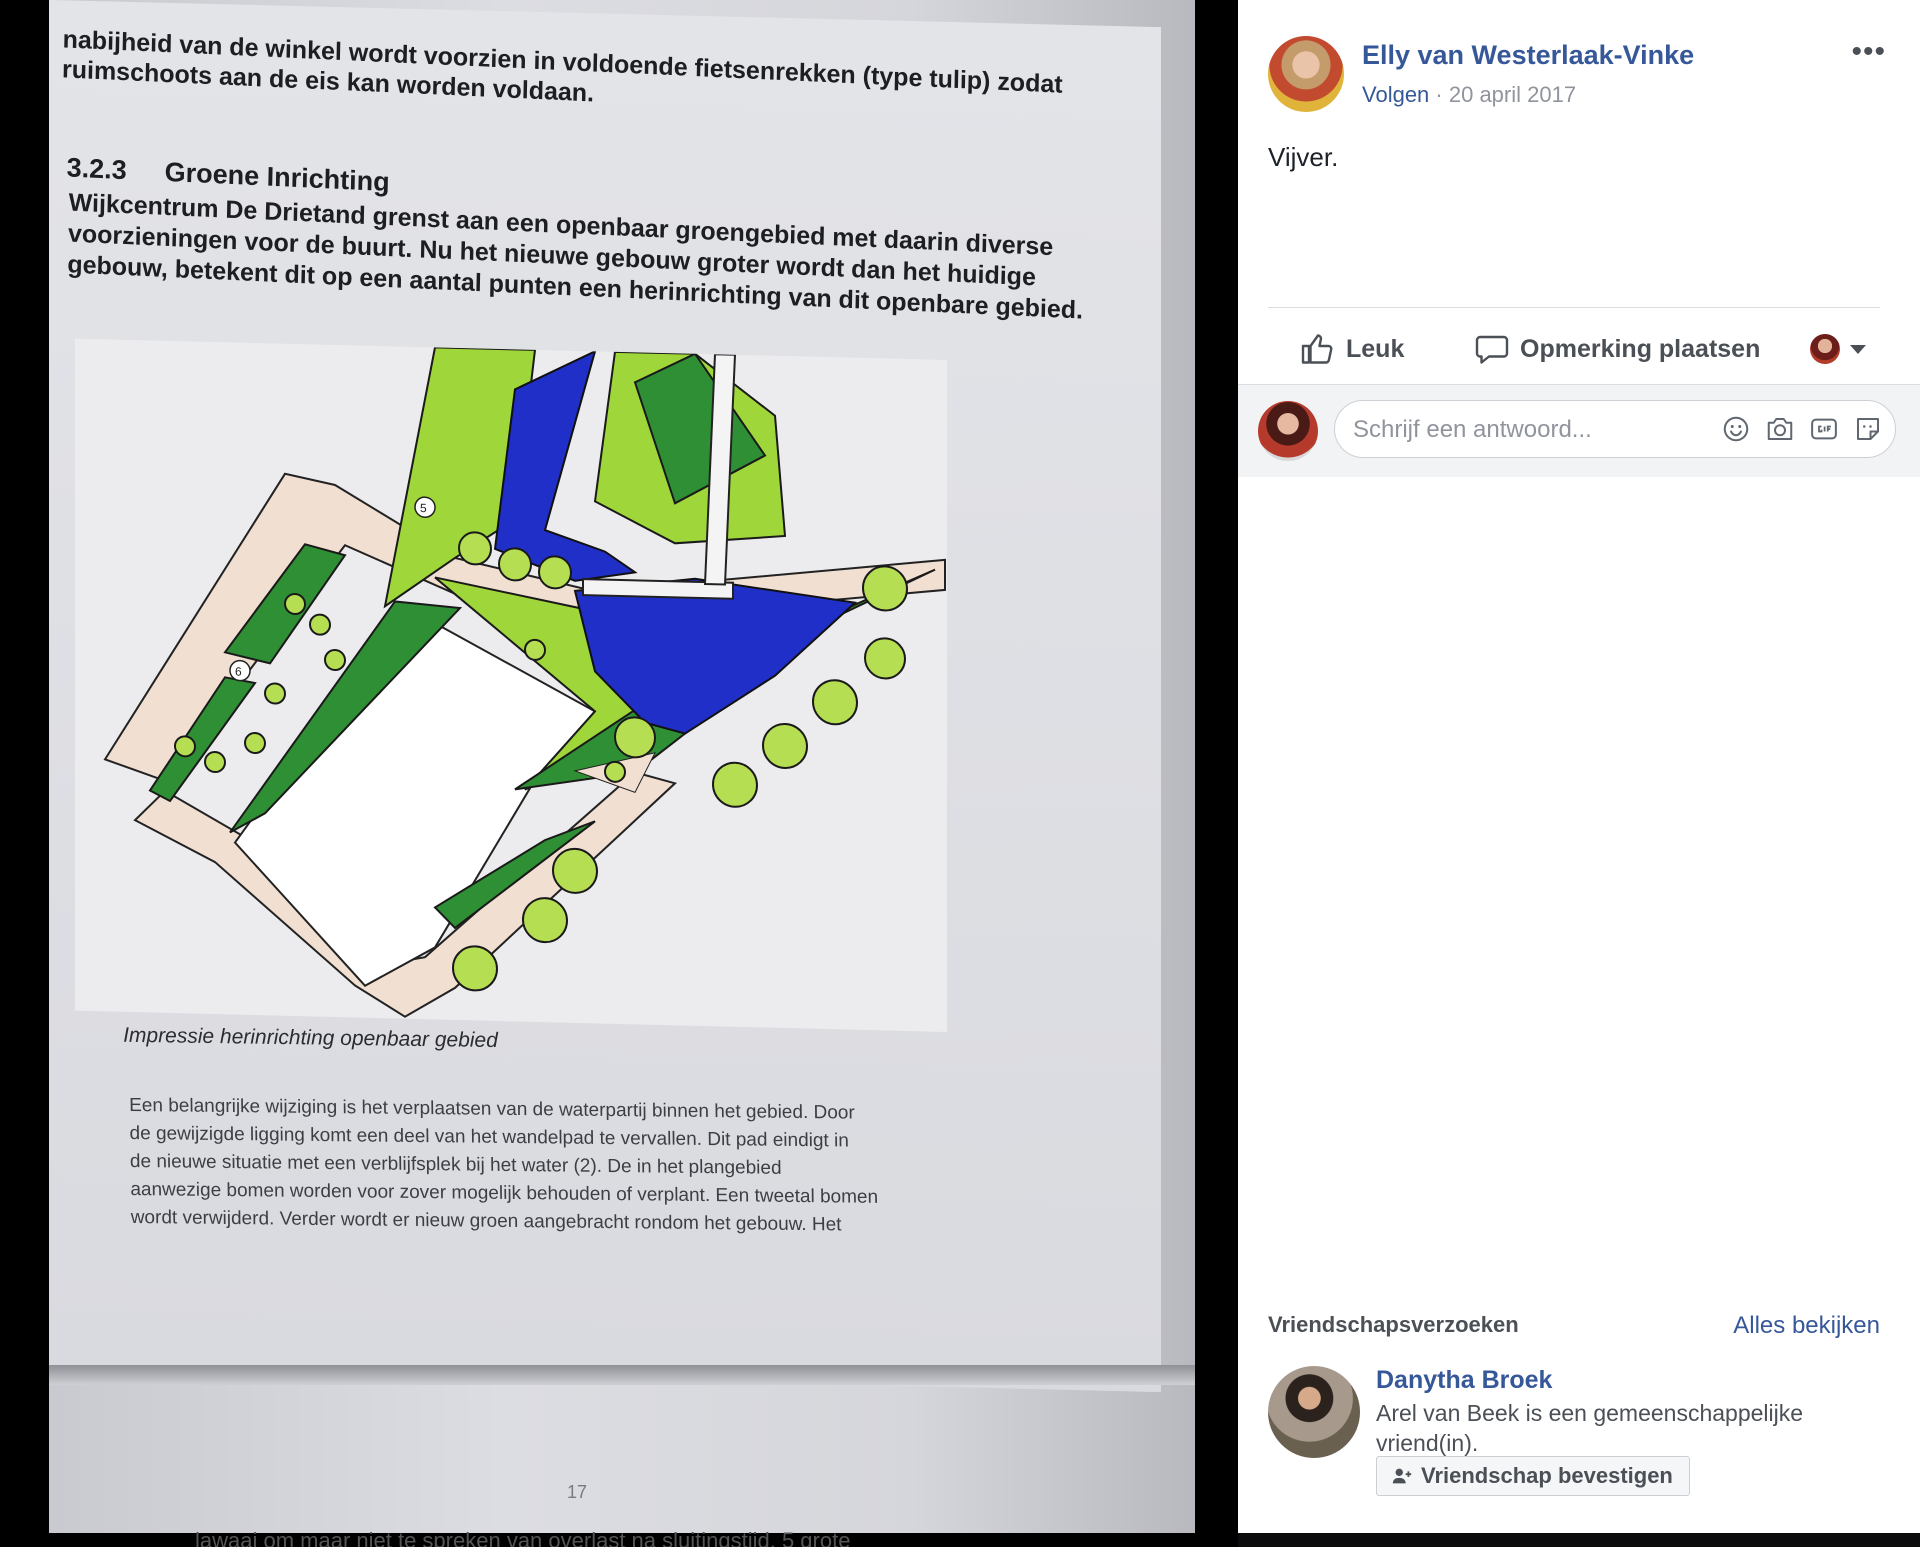 This screenshot has width=1920, height=1547. What do you see at coordinates (622, 1375) in the screenshot?
I see `screen-edge` at bounding box center [622, 1375].